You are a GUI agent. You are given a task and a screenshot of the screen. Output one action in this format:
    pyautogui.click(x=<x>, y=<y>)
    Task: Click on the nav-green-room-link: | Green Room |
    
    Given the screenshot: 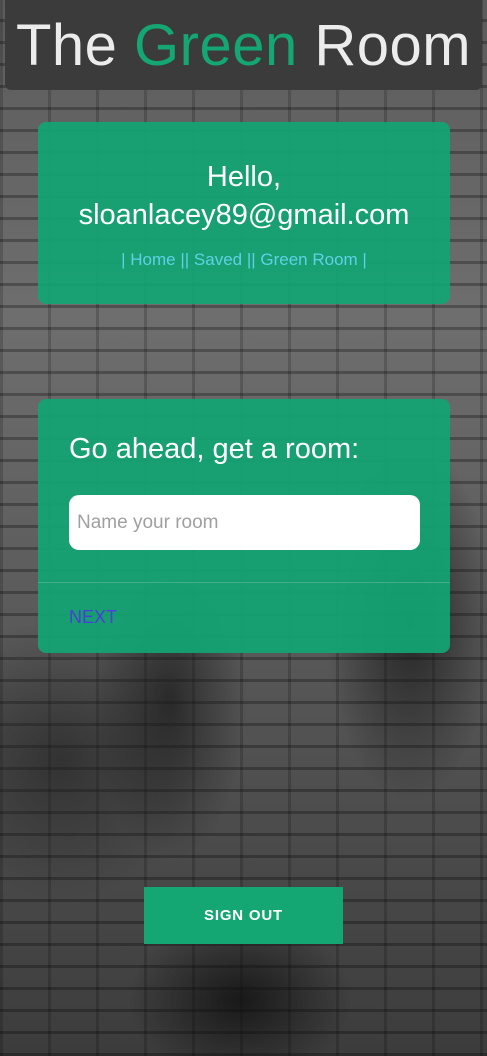 What is the action you would take?
    pyautogui.click(x=309, y=259)
    